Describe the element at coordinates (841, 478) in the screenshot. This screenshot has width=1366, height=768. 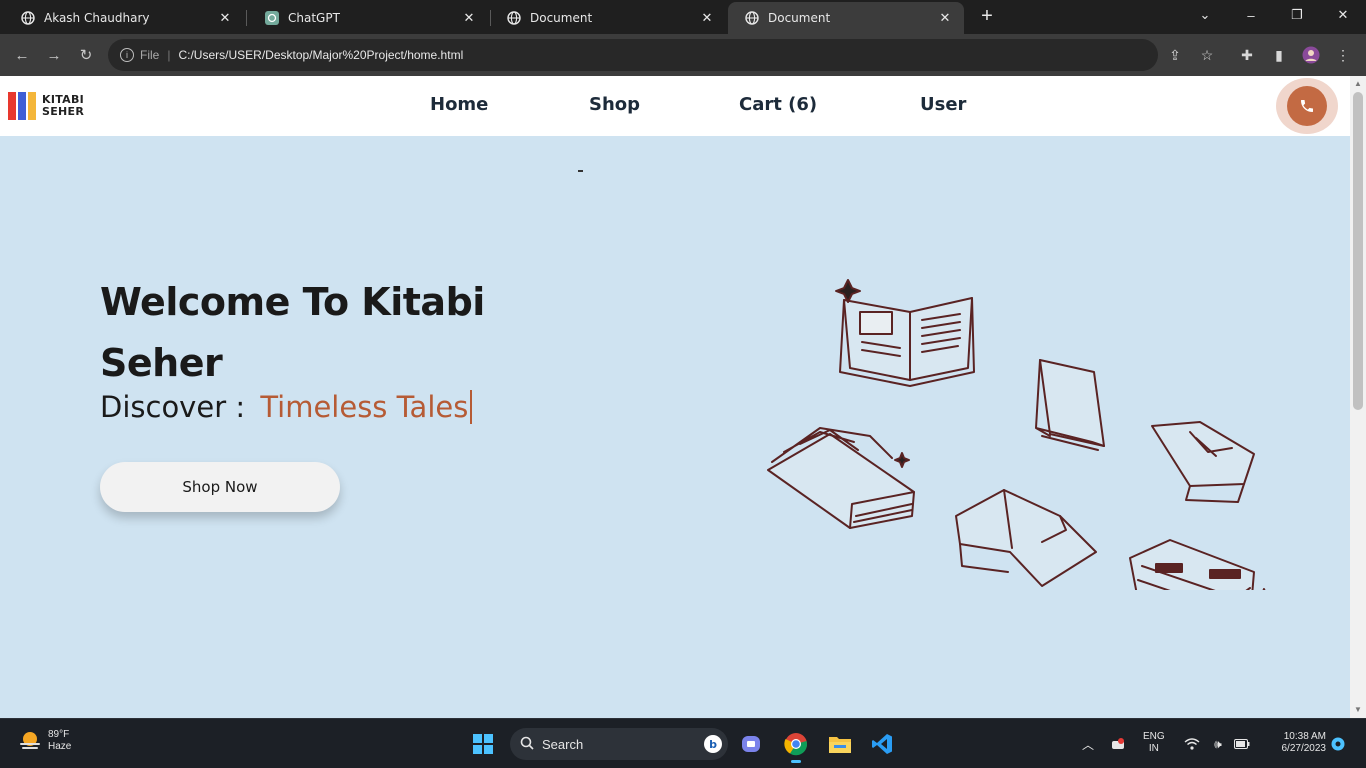
I see `fanned-book-sketch` at that location.